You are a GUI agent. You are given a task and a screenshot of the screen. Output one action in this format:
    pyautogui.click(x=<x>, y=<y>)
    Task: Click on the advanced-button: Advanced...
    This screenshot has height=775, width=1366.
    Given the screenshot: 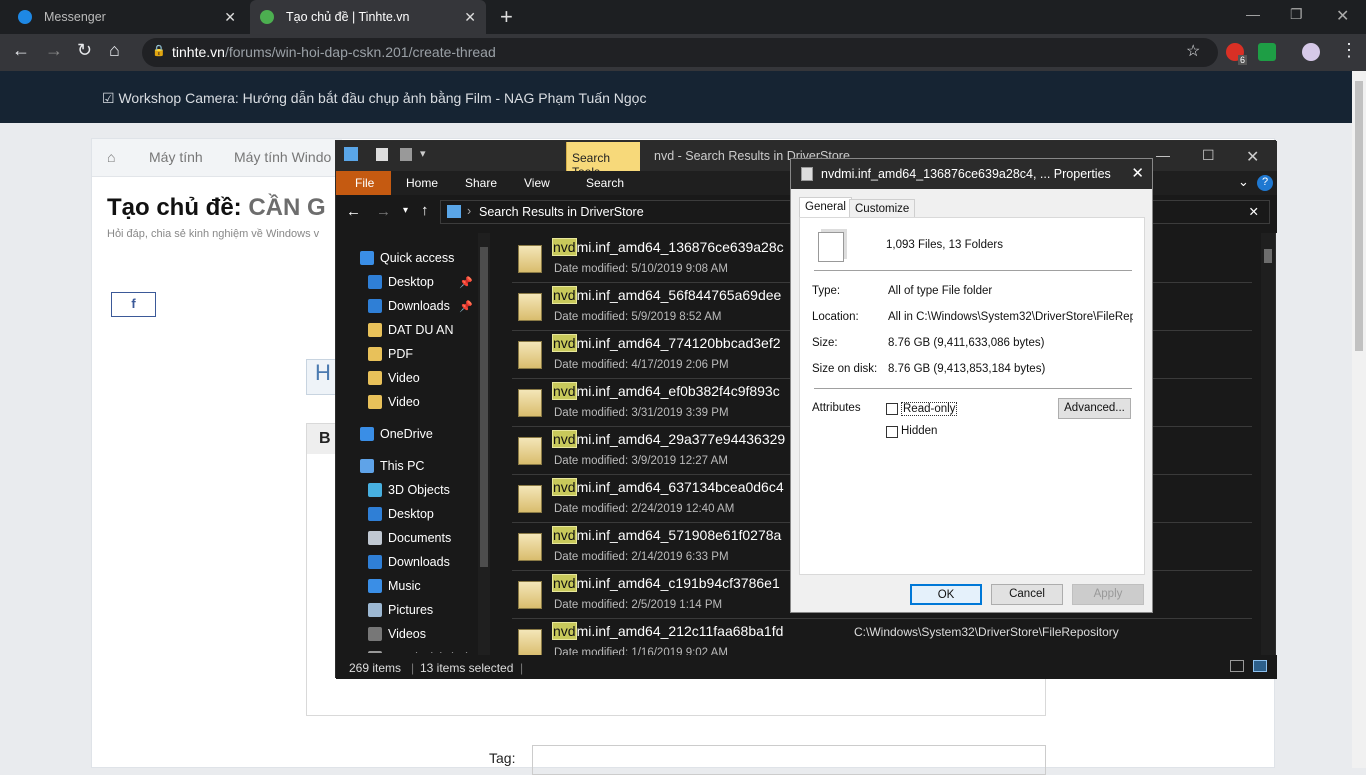 What is the action you would take?
    pyautogui.click(x=1094, y=408)
    